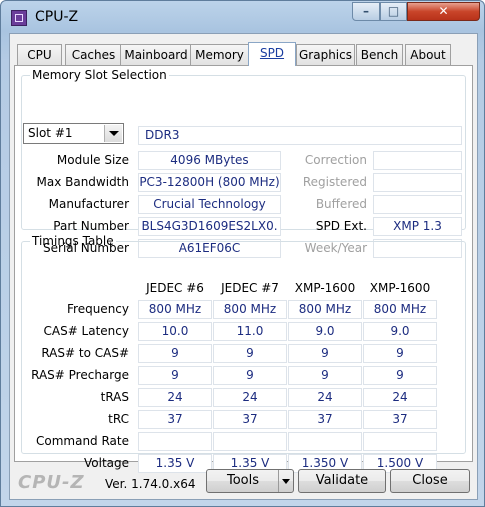  I want to click on tools-button: Tools, so click(250, 481).